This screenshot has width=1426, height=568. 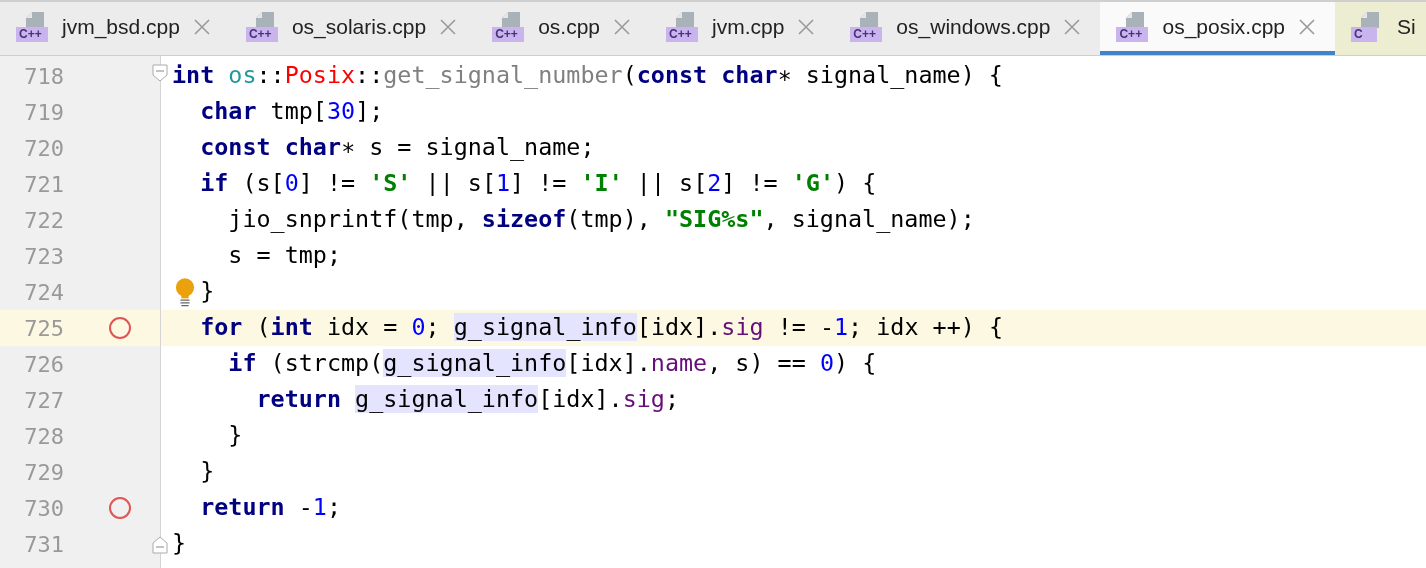 I want to click on code-token: idx =, so click(x=362, y=327).